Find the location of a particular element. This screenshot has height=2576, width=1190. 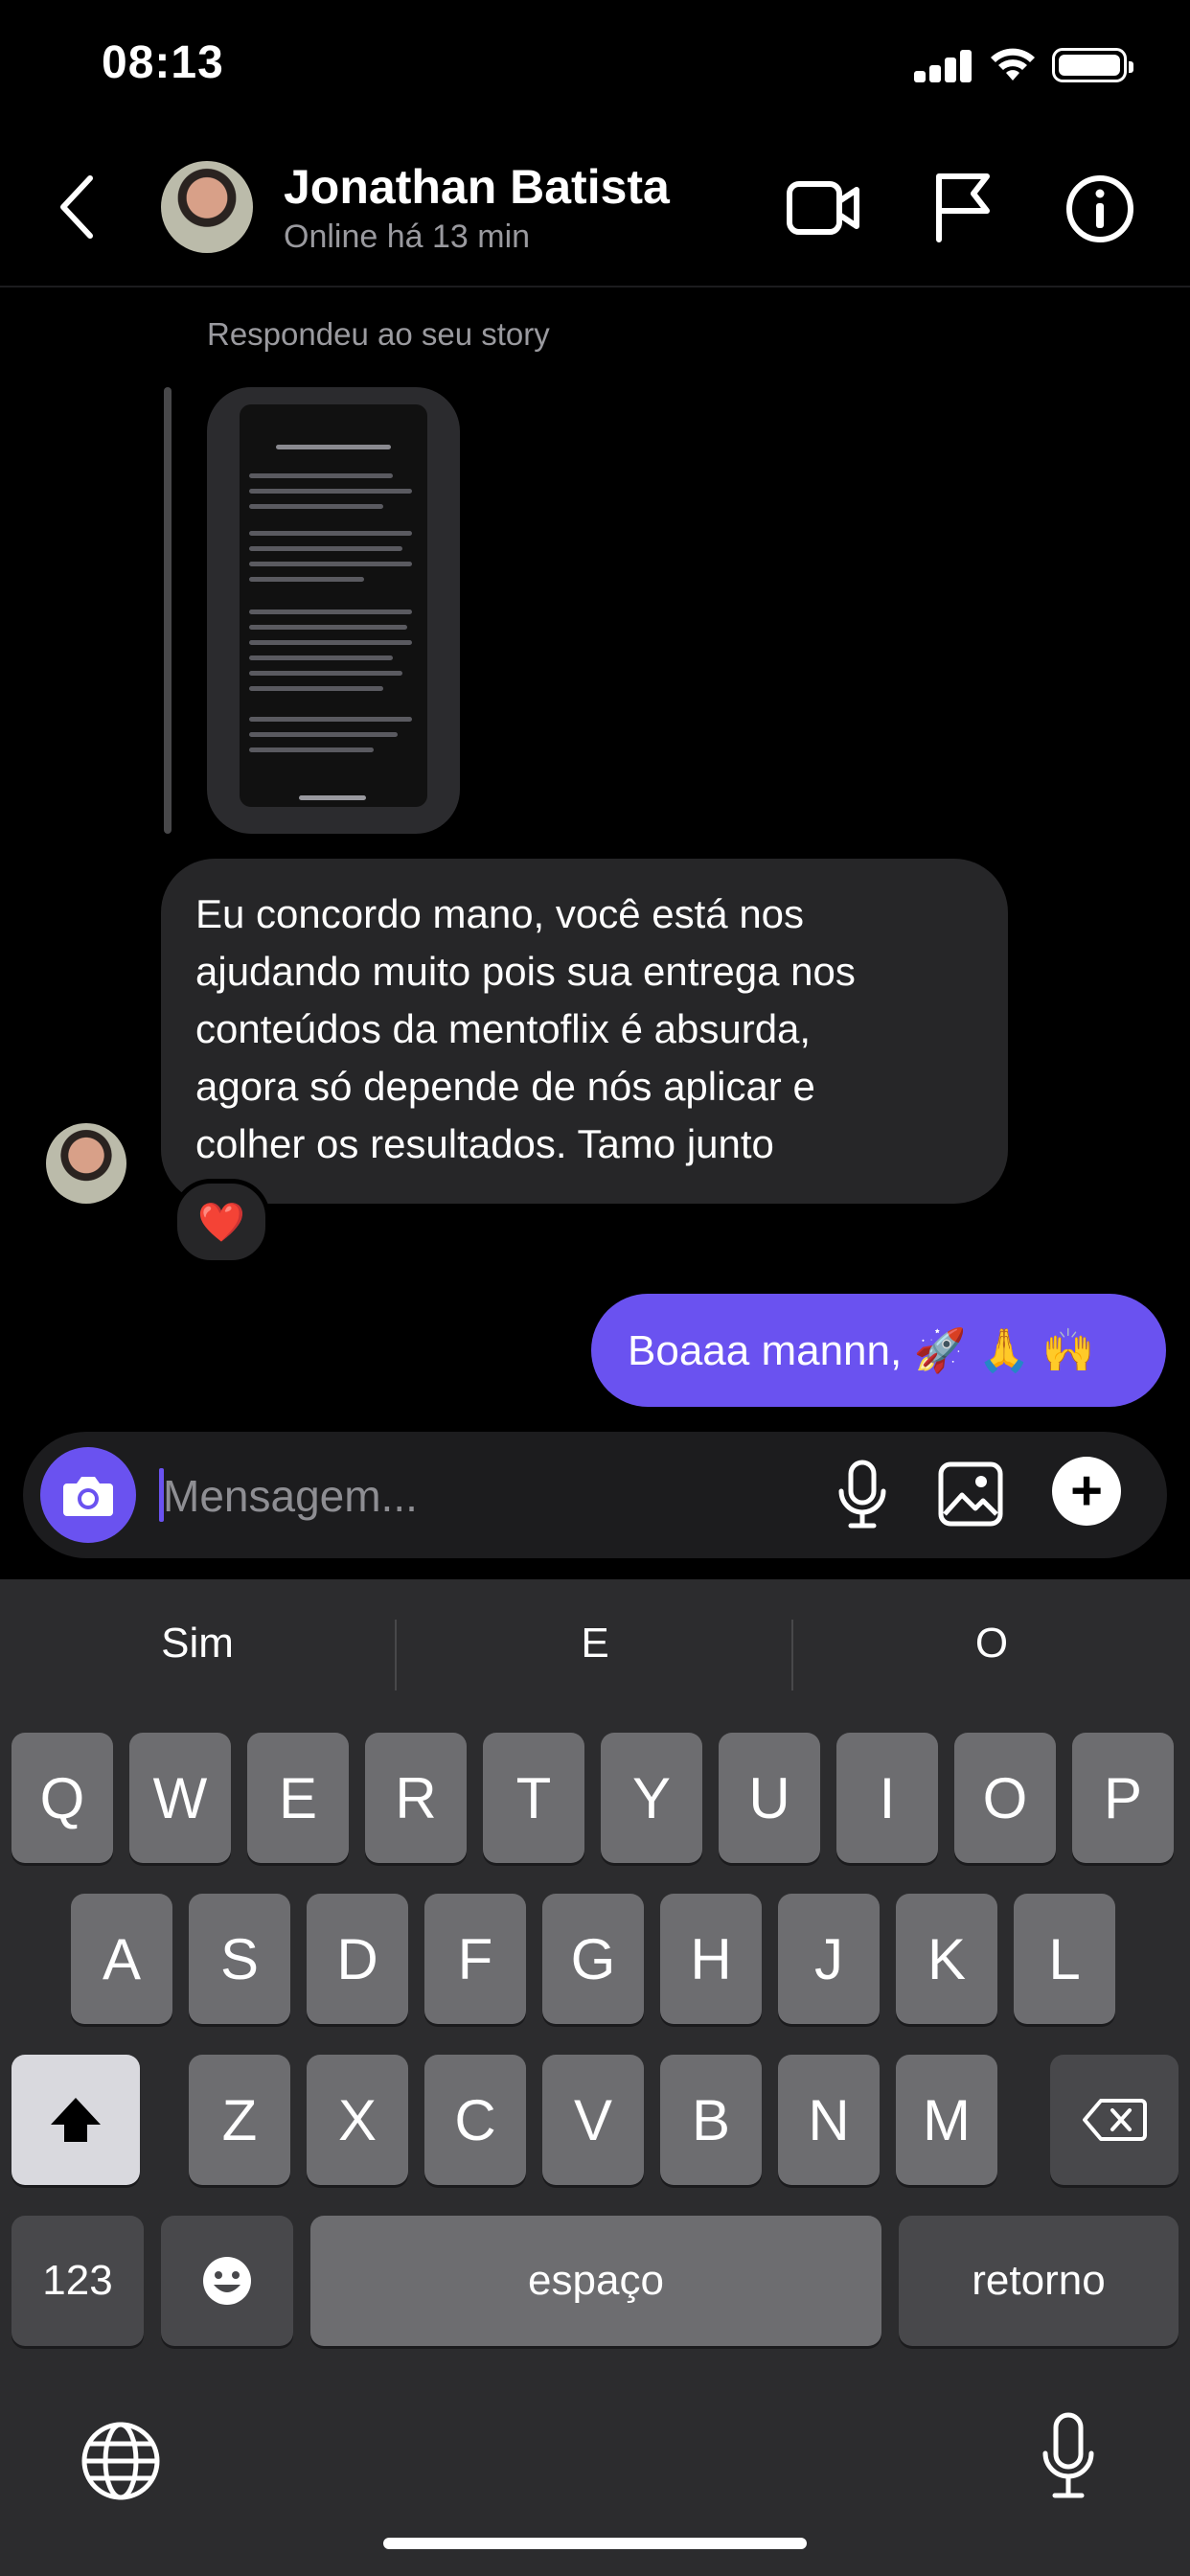

message-line: agora só depende de nós aplicar e is located at coordinates (505, 1086).